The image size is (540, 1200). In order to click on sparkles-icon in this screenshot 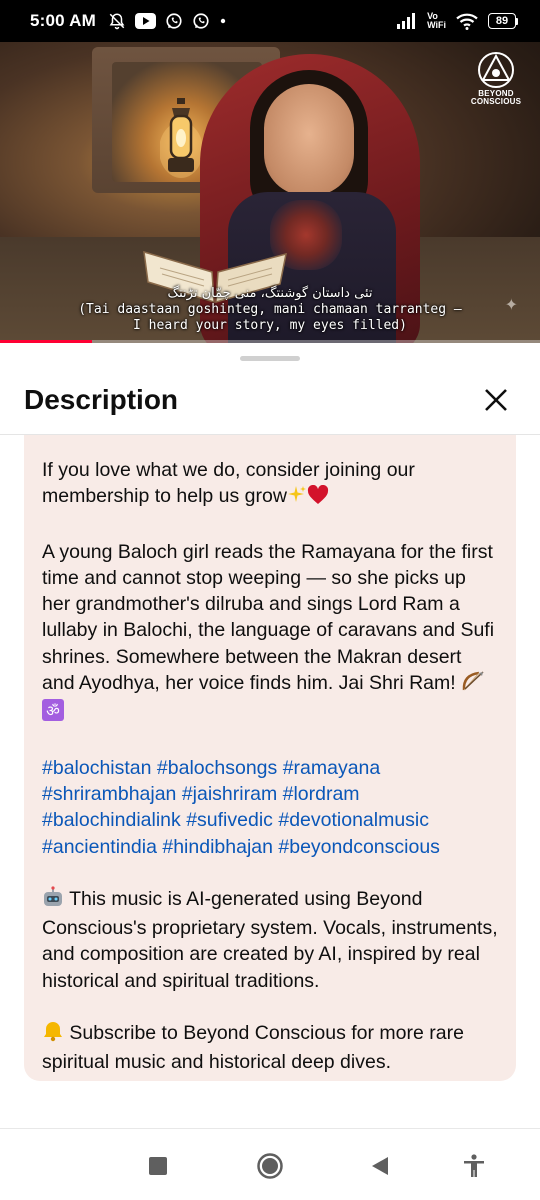, I will do `click(297, 498)`.